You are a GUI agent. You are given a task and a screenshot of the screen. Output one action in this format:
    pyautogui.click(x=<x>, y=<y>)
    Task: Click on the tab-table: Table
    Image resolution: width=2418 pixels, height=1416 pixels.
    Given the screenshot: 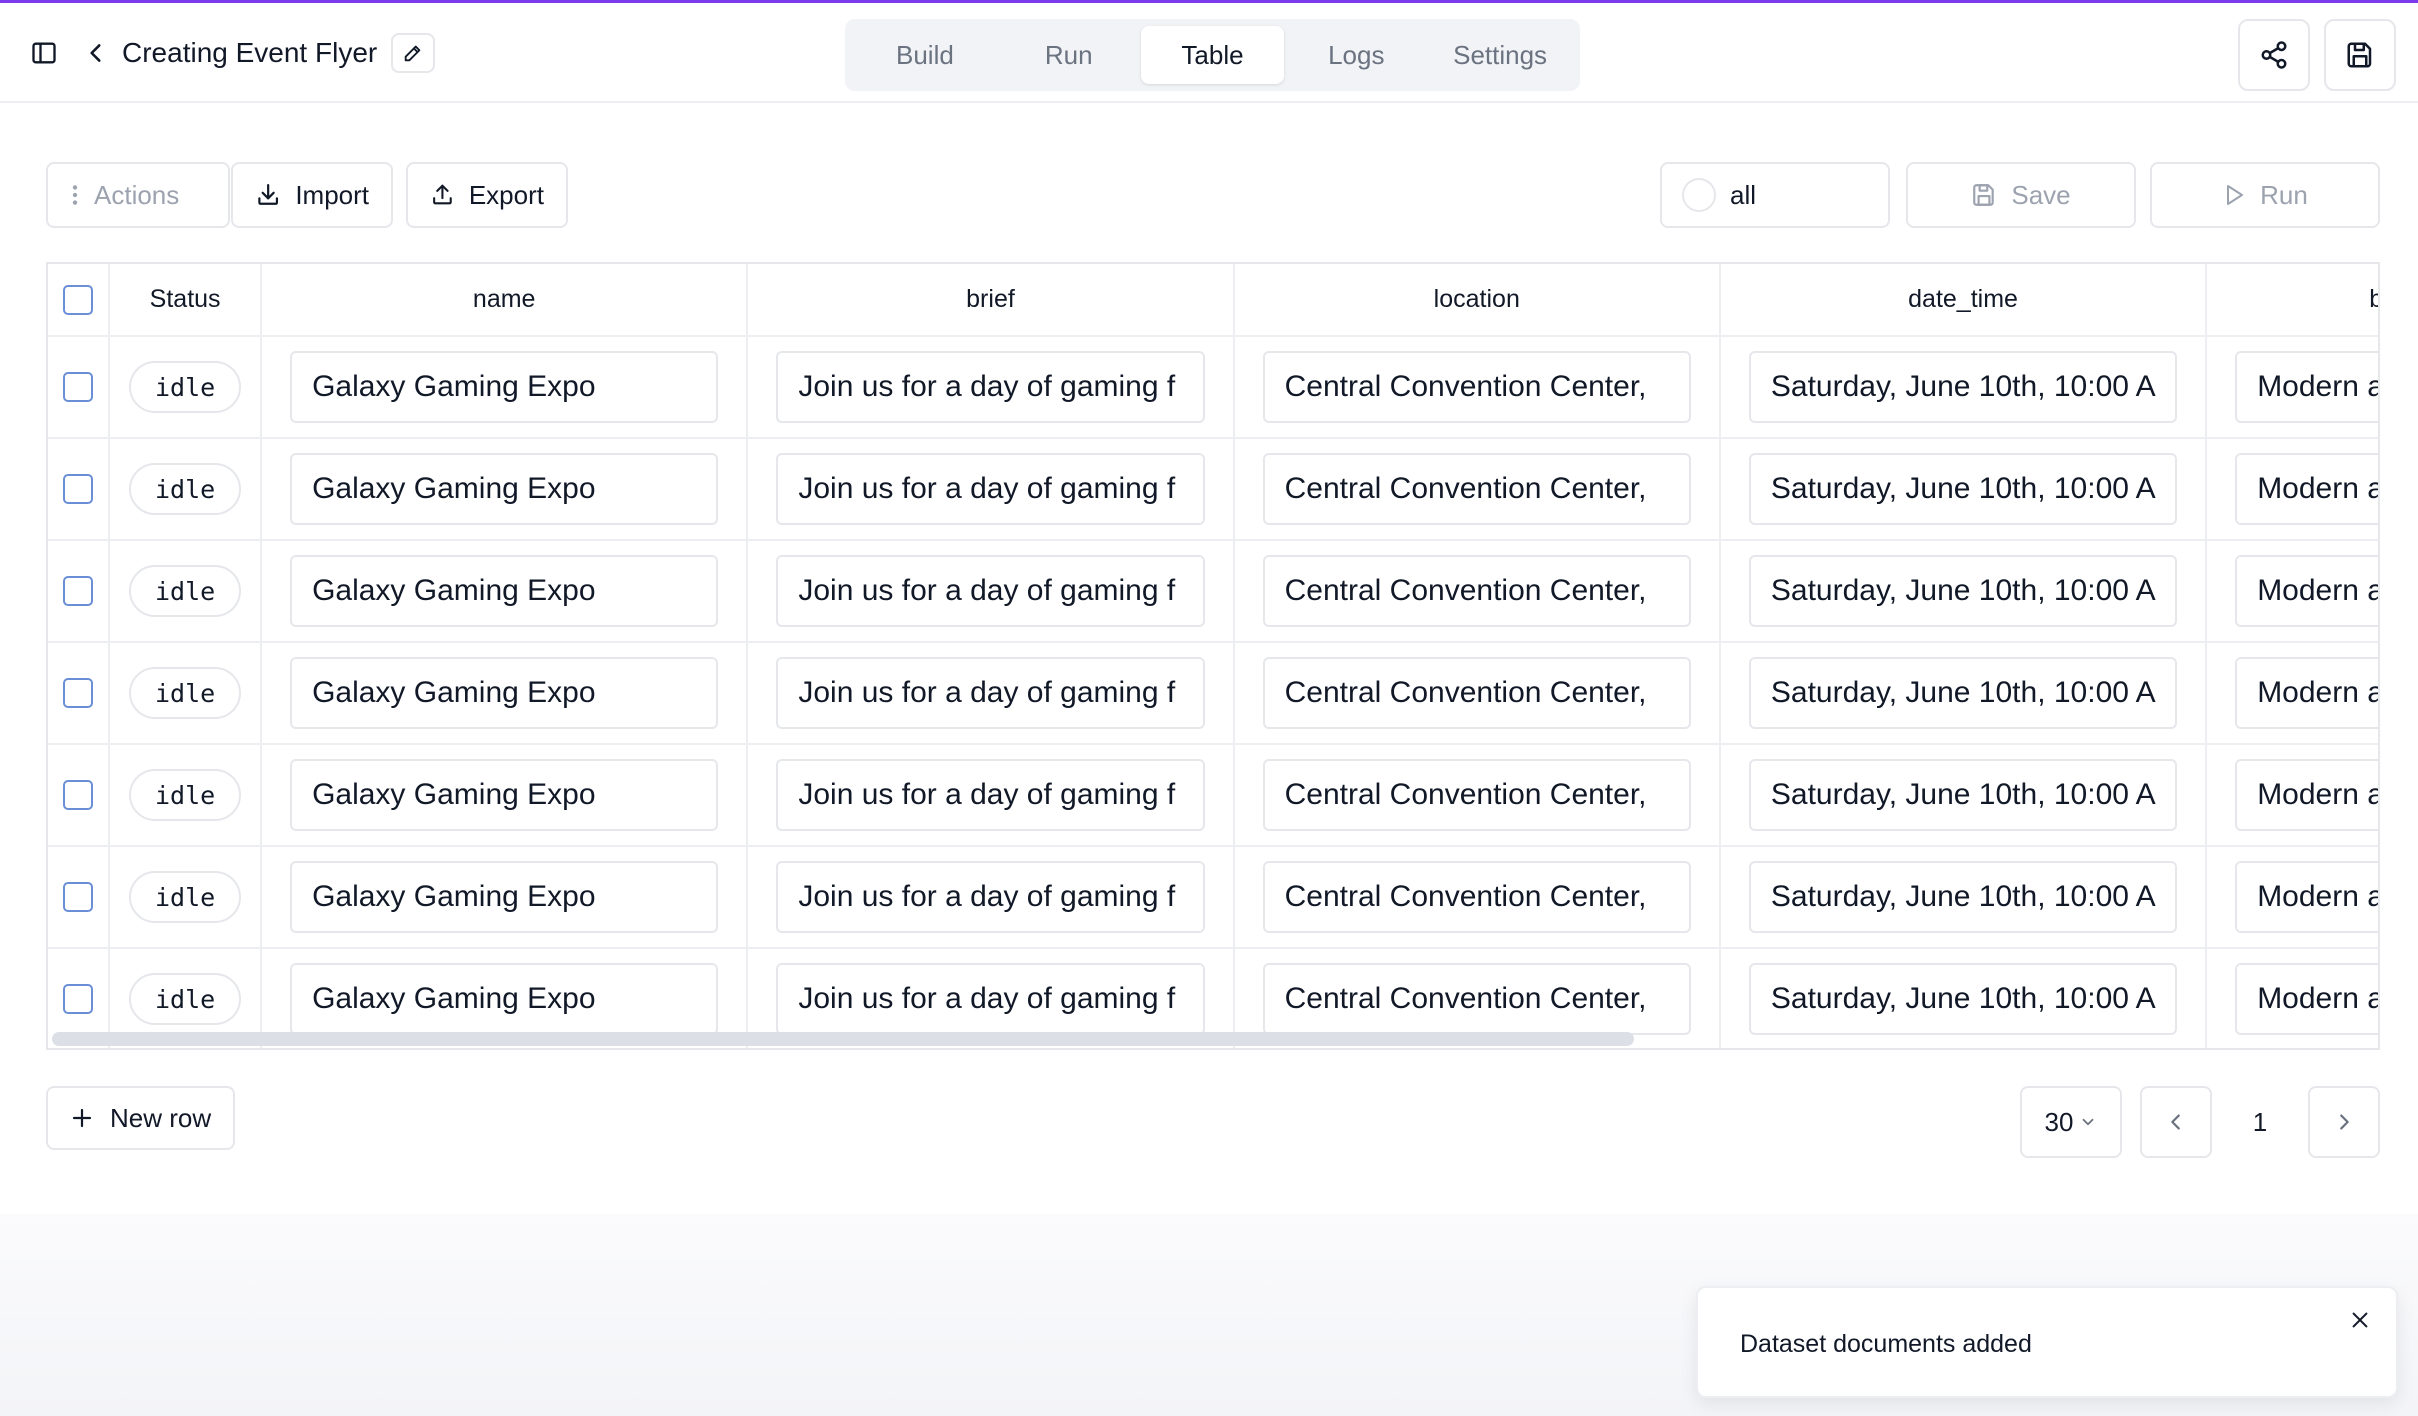 What is the action you would take?
    pyautogui.click(x=1212, y=55)
    